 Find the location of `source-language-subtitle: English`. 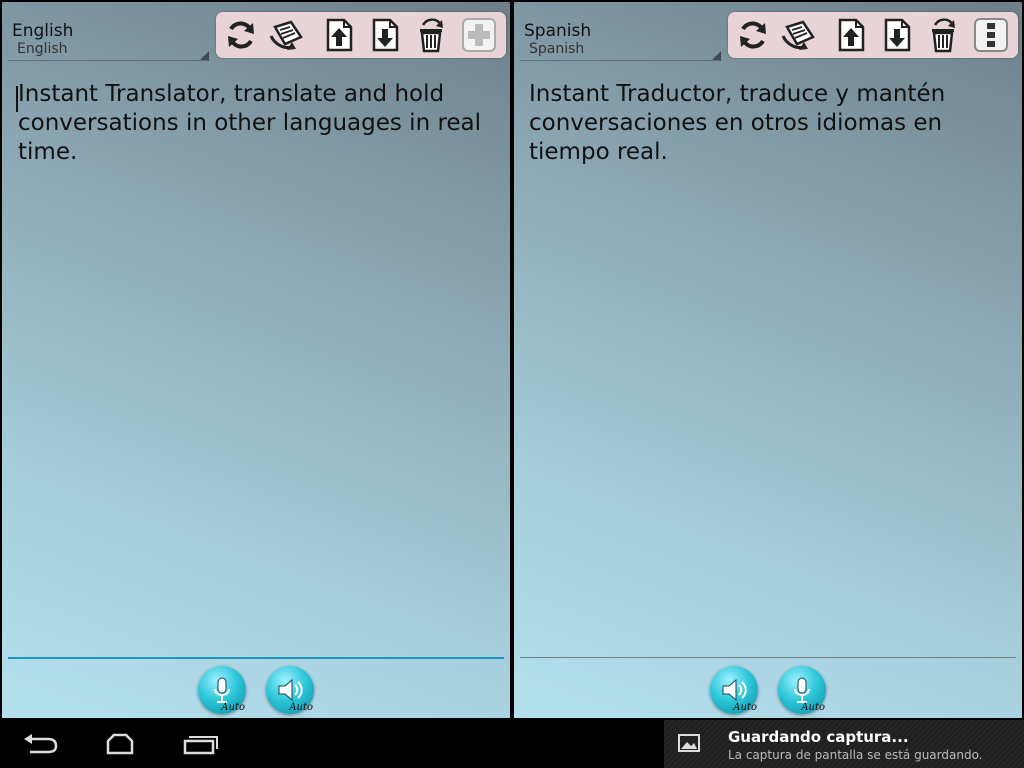

source-language-subtitle: English is located at coordinates (42, 49).